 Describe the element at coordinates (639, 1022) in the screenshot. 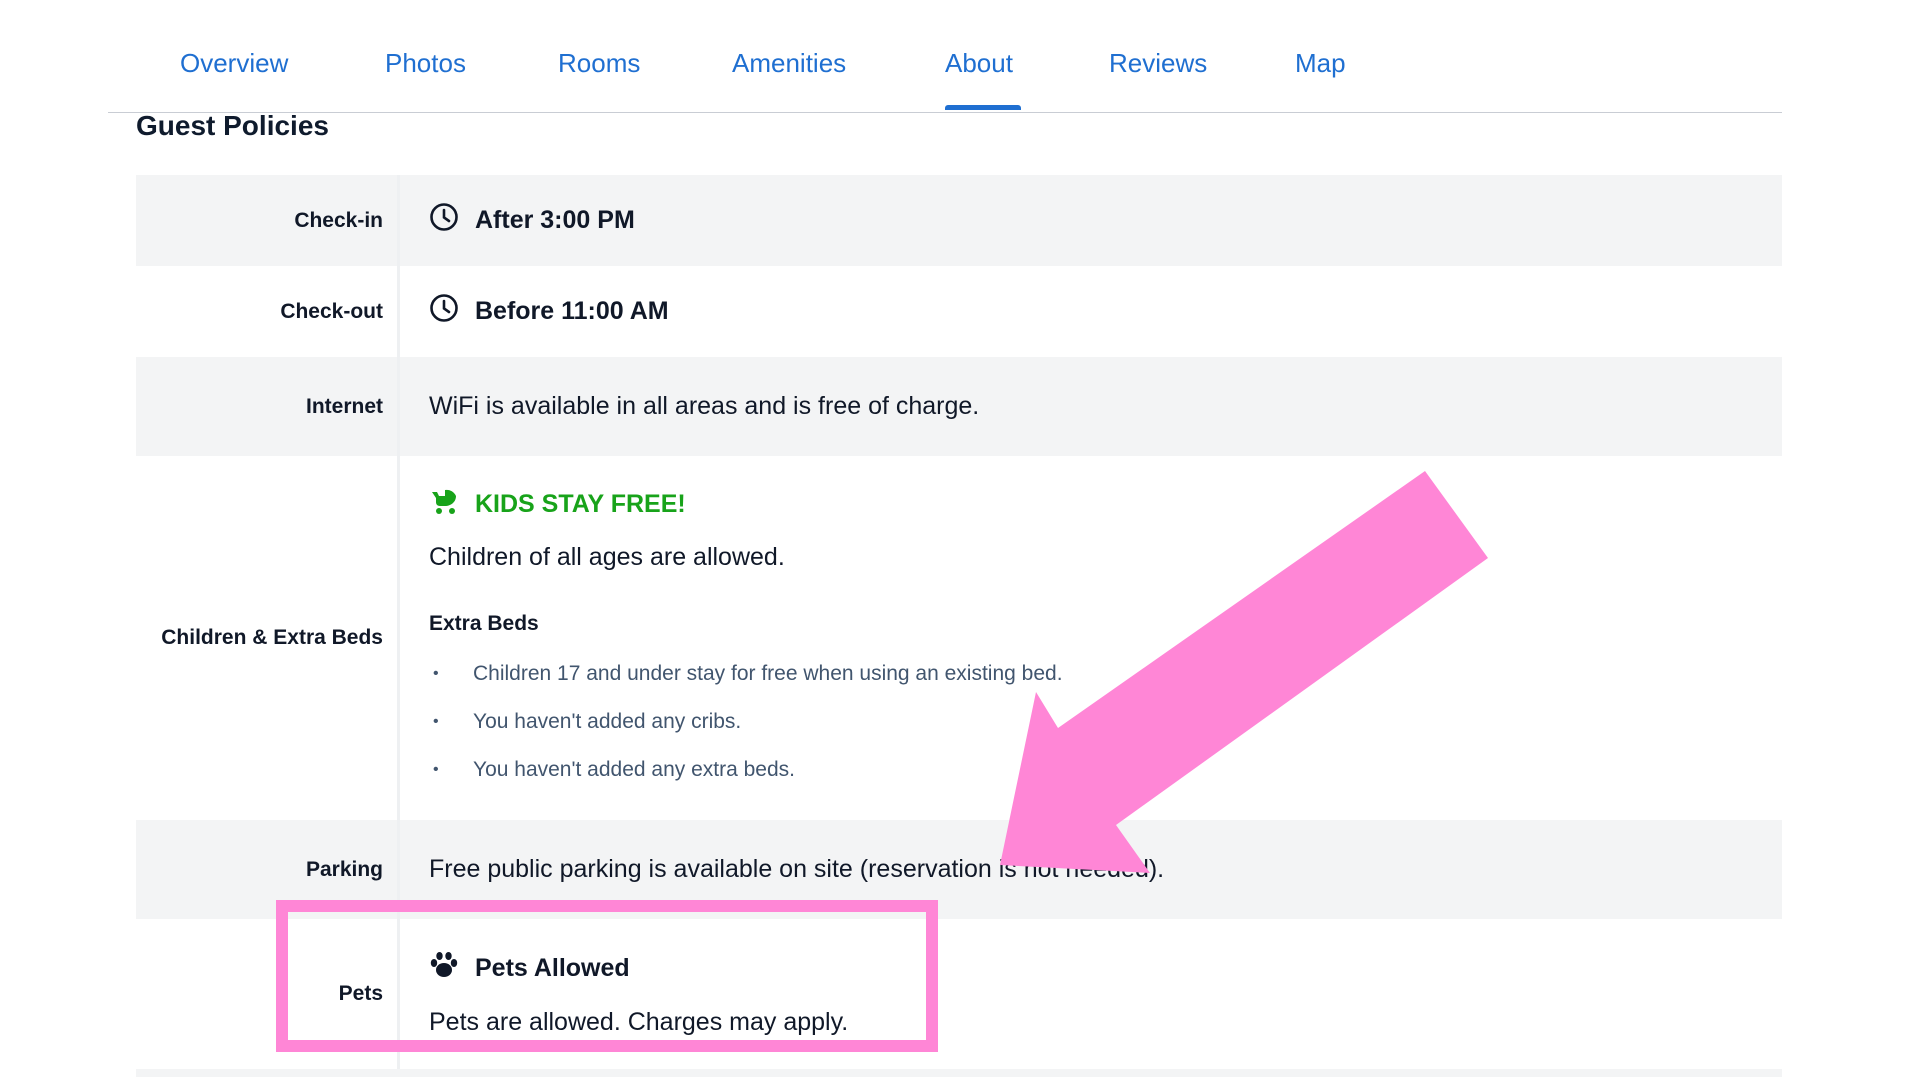

I see `pets-policy-text: Pets are allowed. Charges may apply.` at that location.